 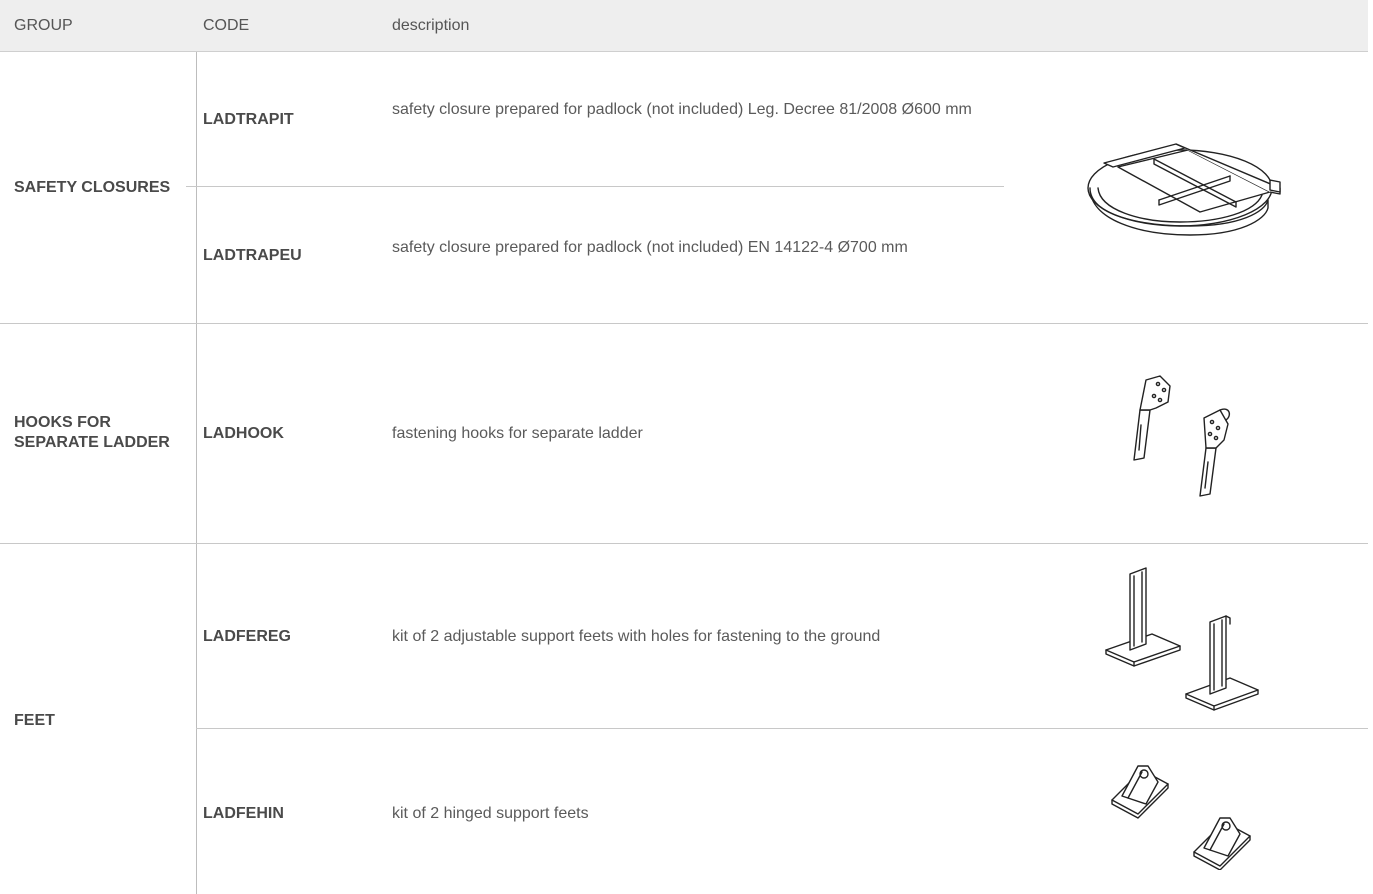 I want to click on group-label-feet: FEET, so click(x=34, y=720).